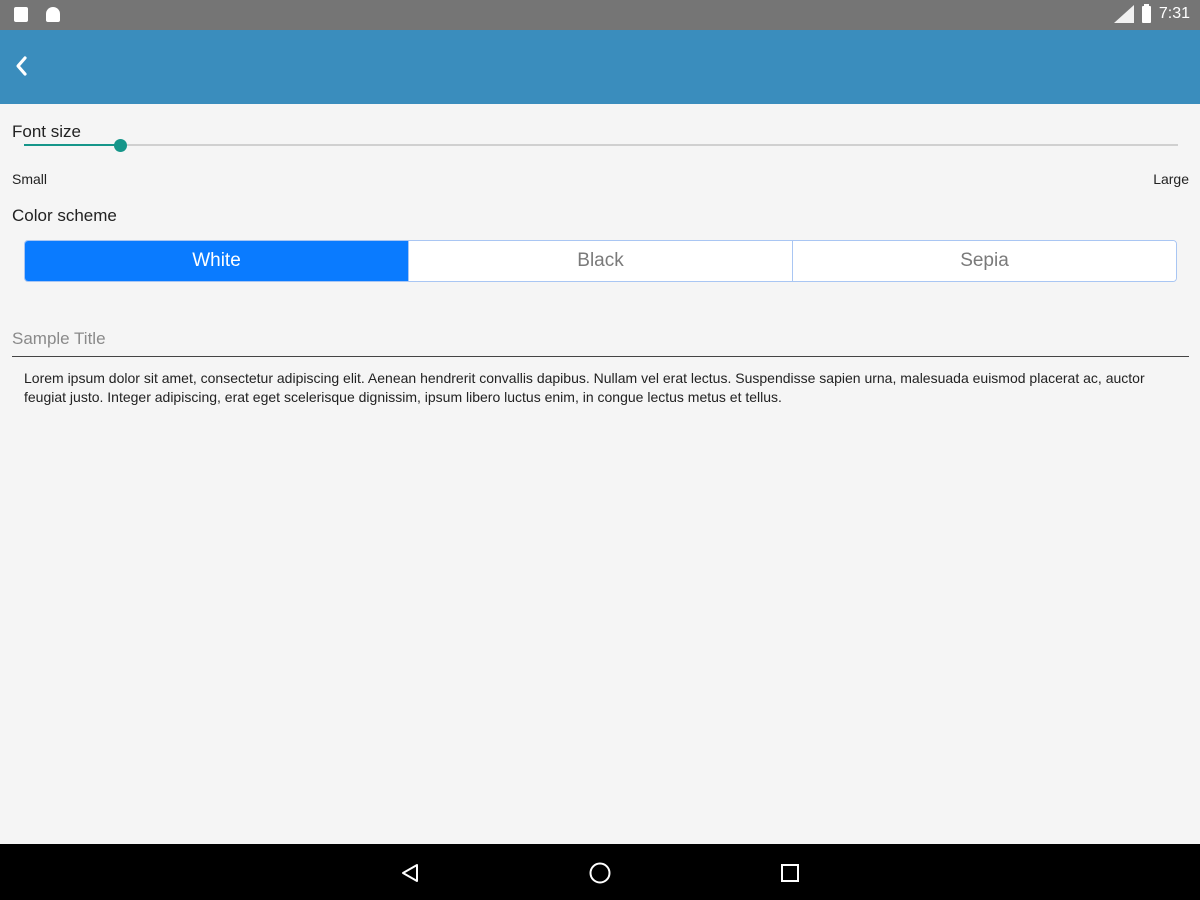 This screenshot has height=900, width=1200. Describe the element at coordinates (600, 15) in the screenshot. I see `status-bar: 7:31` at that location.